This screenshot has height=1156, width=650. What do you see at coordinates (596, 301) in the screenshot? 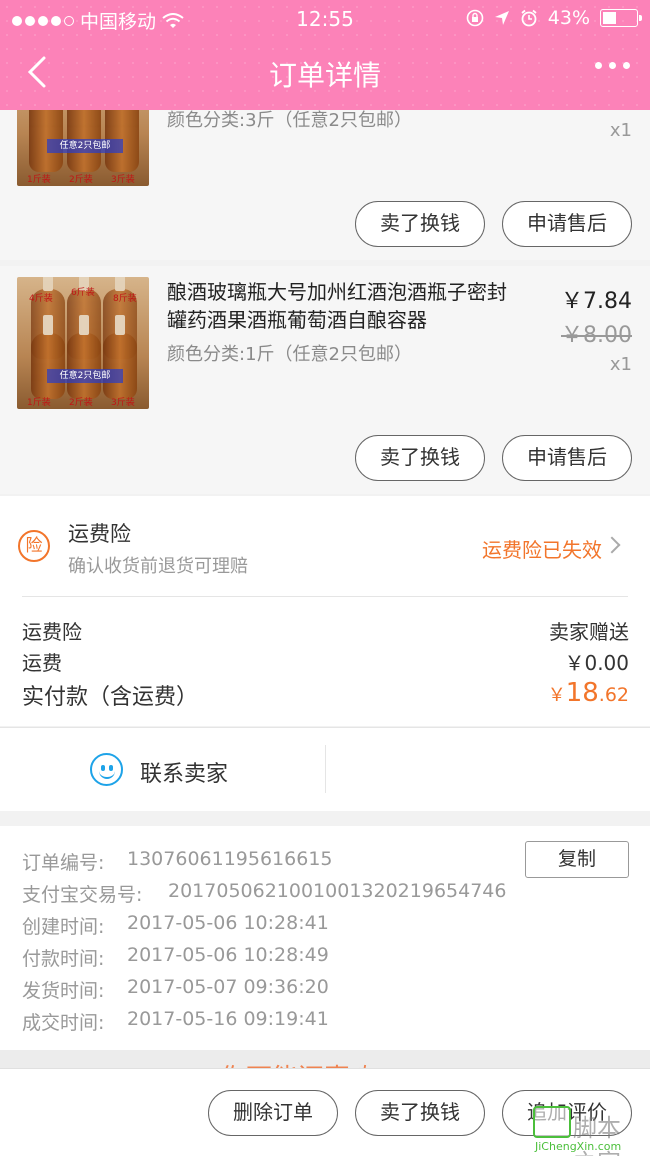
I see `product-price: ￥7.84` at bounding box center [596, 301].